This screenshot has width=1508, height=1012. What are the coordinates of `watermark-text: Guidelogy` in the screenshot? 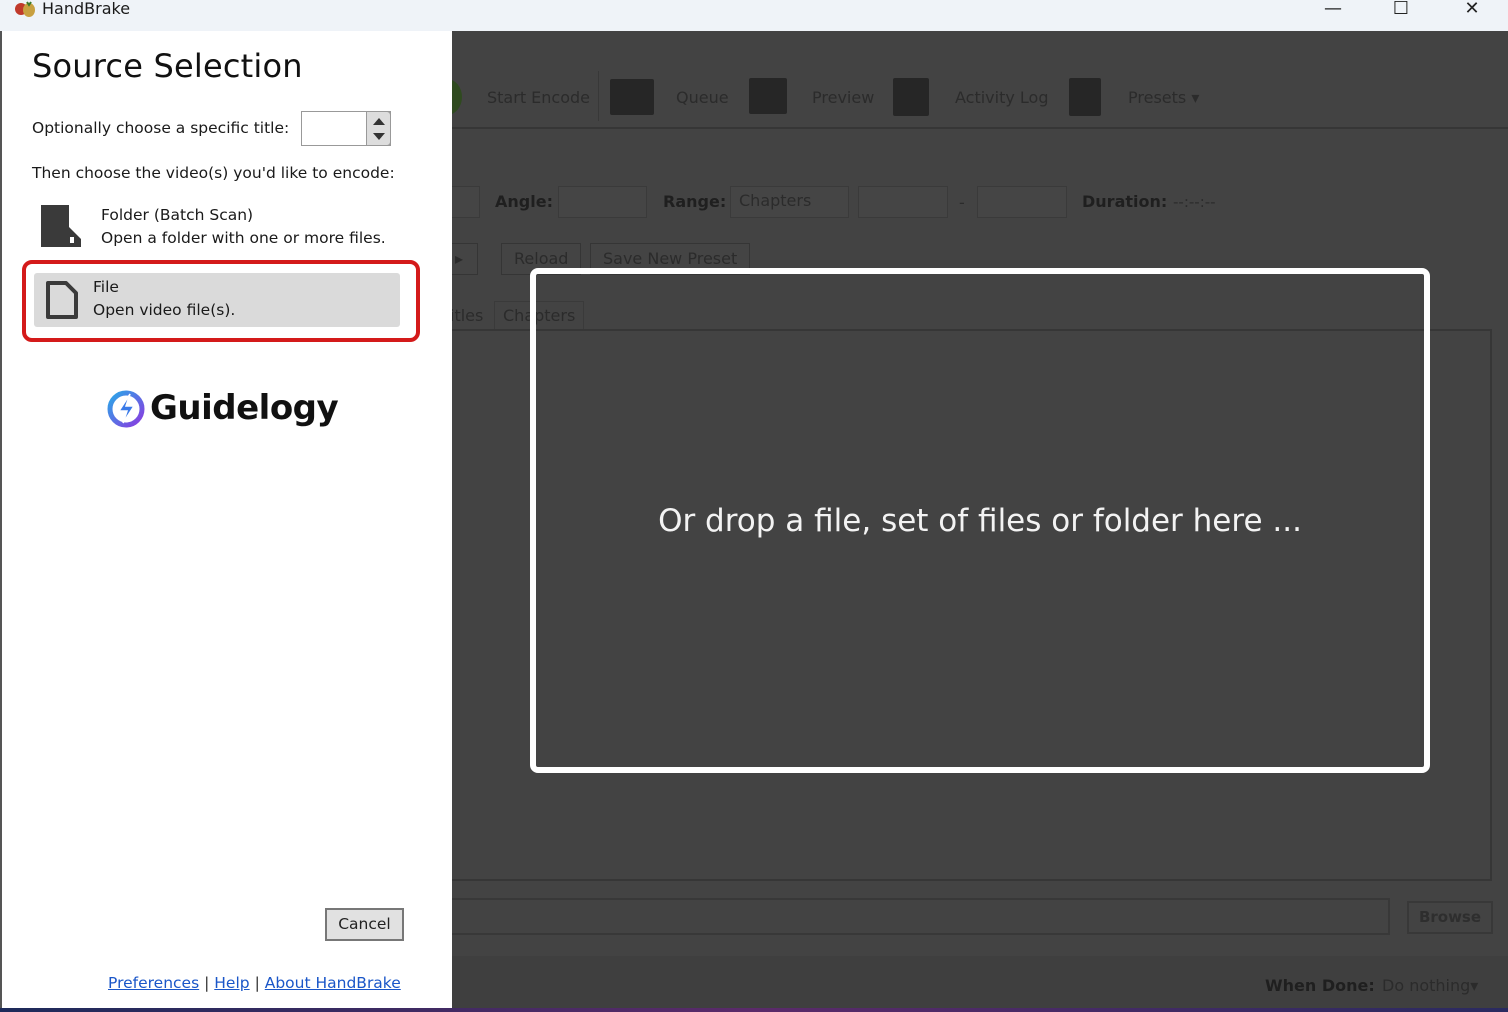 It's located at (244, 408).